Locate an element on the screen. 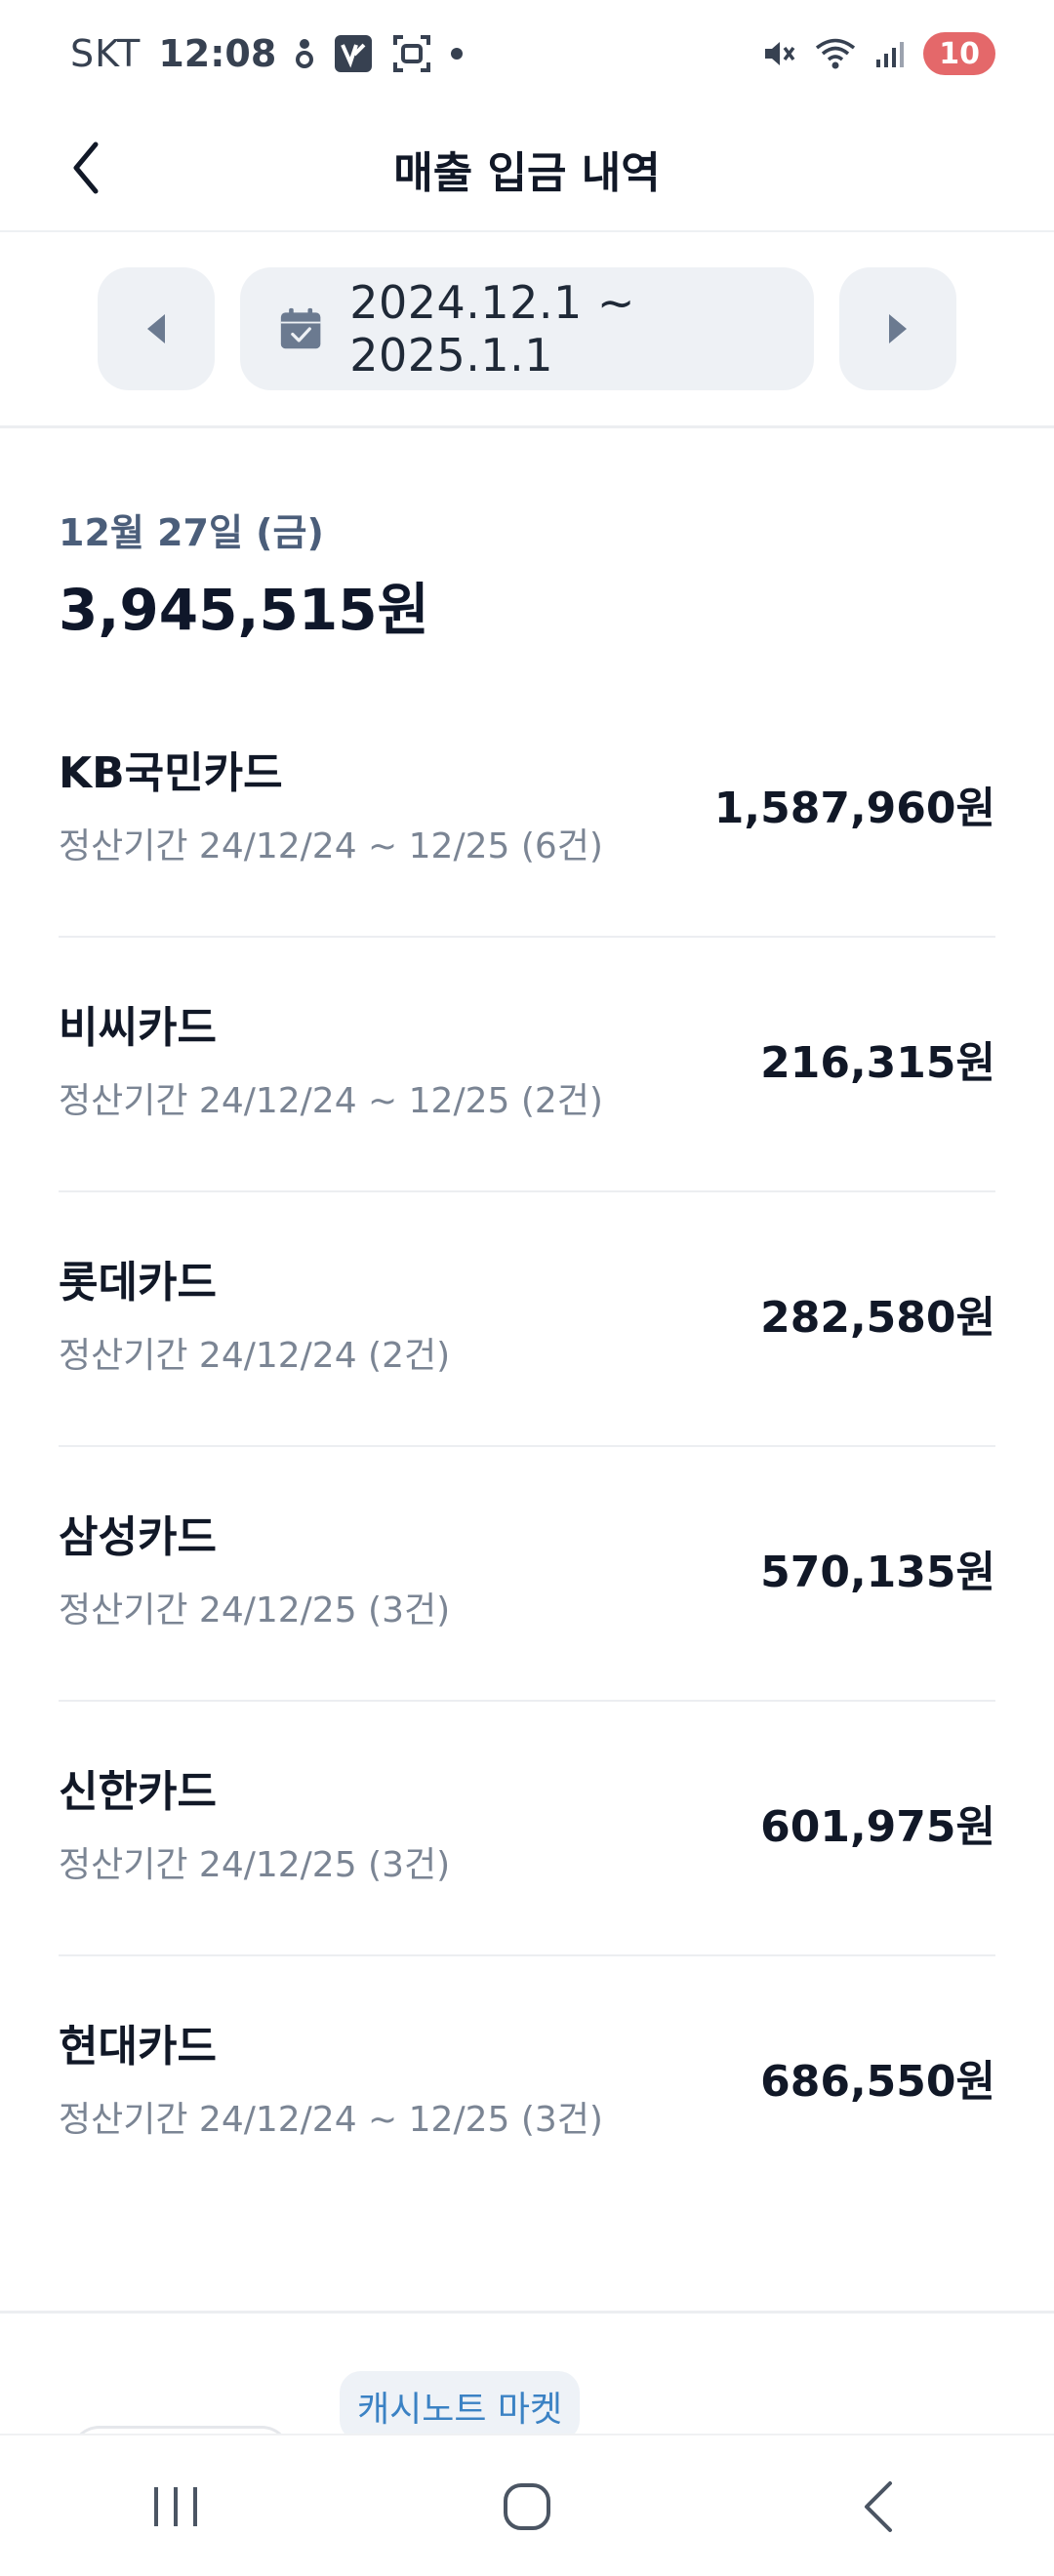 The image size is (1054, 2576). back-button is located at coordinates (86, 168).